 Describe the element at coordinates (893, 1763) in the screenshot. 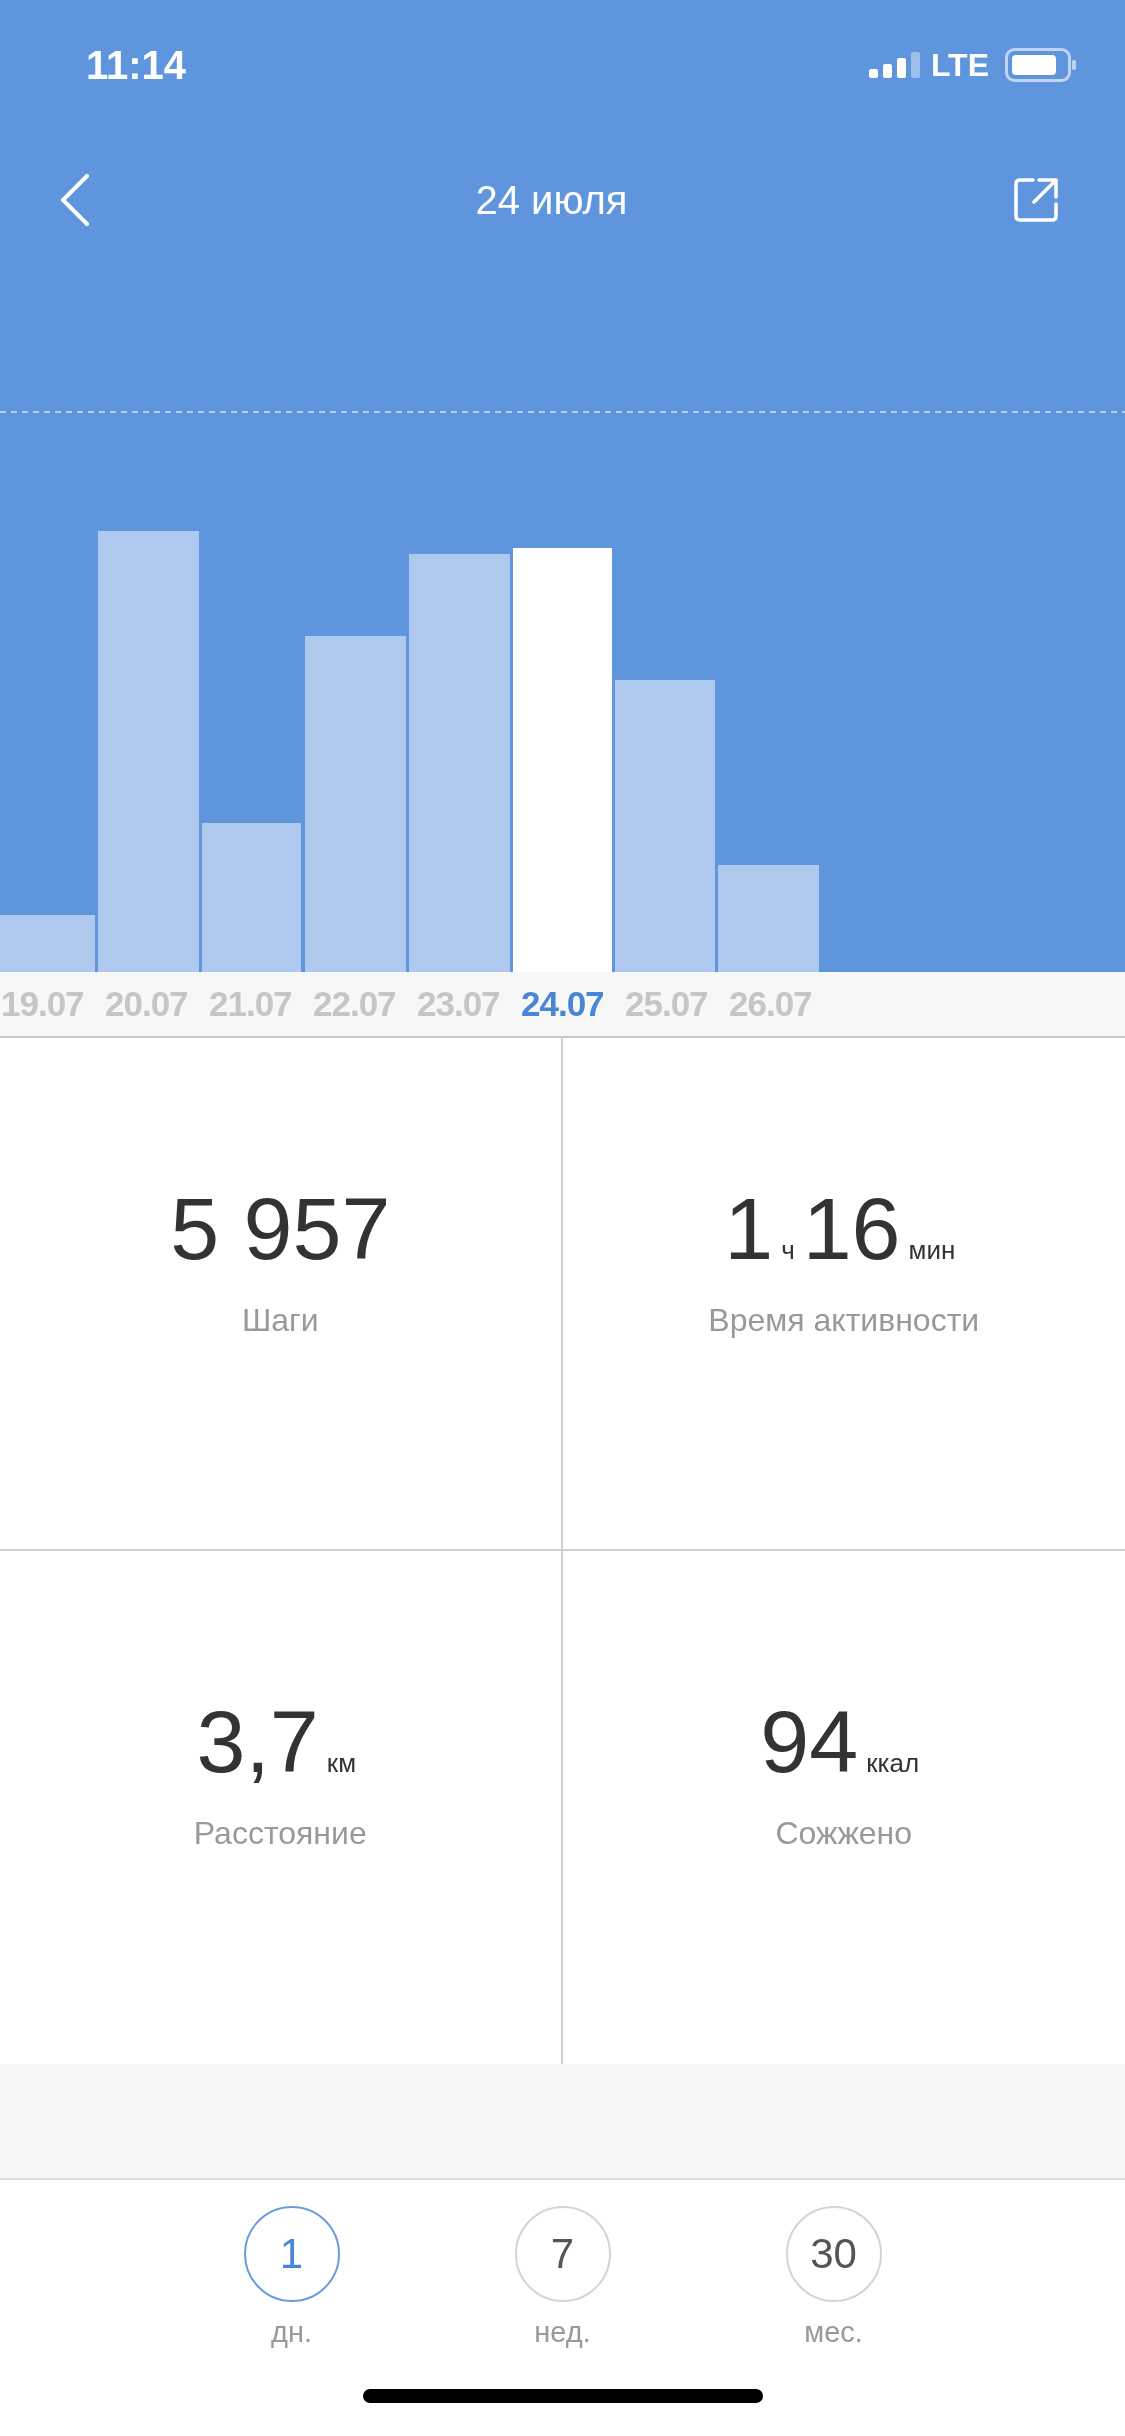

I see `stat-unit: ккал` at that location.